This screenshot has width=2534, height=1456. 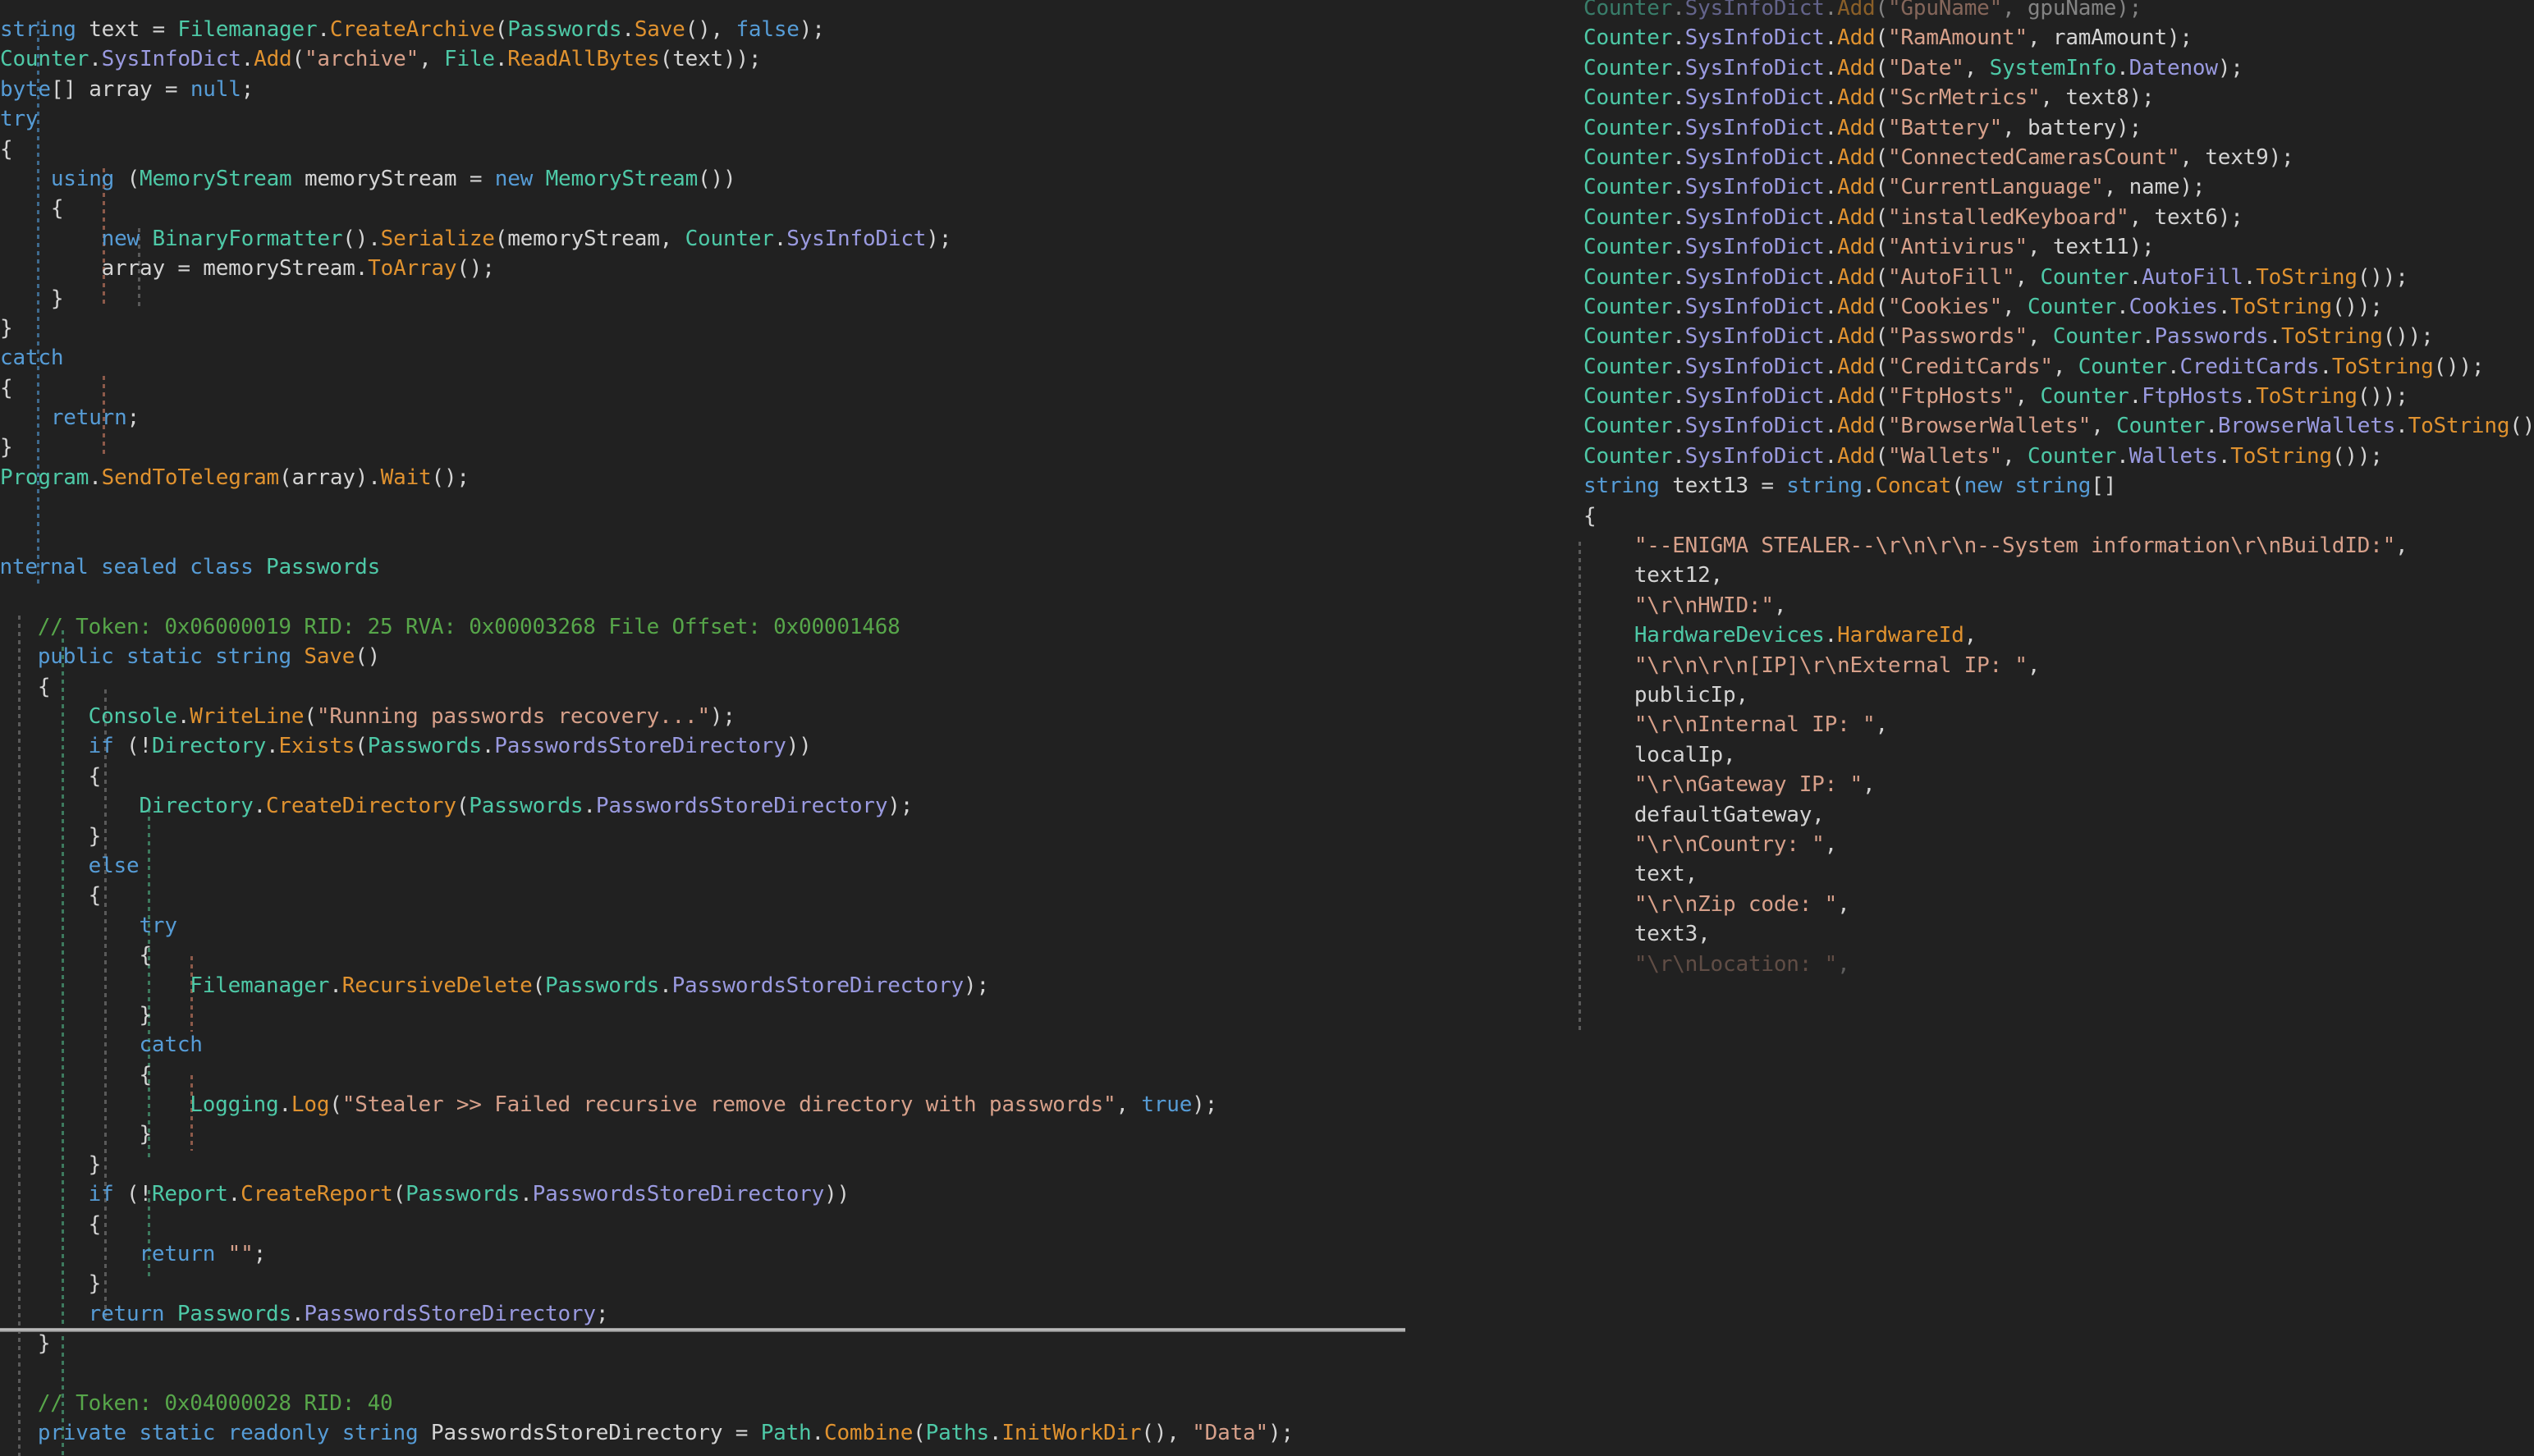 What do you see at coordinates (209, 657) in the screenshot?
I see `code-line: public static string Save()` at bounding box center [209, 657].